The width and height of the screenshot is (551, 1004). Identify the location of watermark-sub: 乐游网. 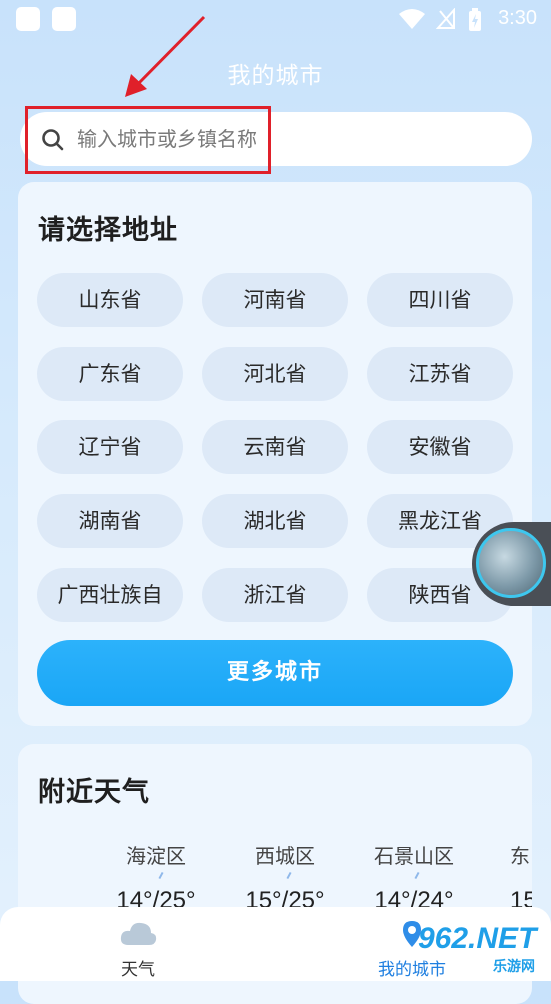
(514, 967).